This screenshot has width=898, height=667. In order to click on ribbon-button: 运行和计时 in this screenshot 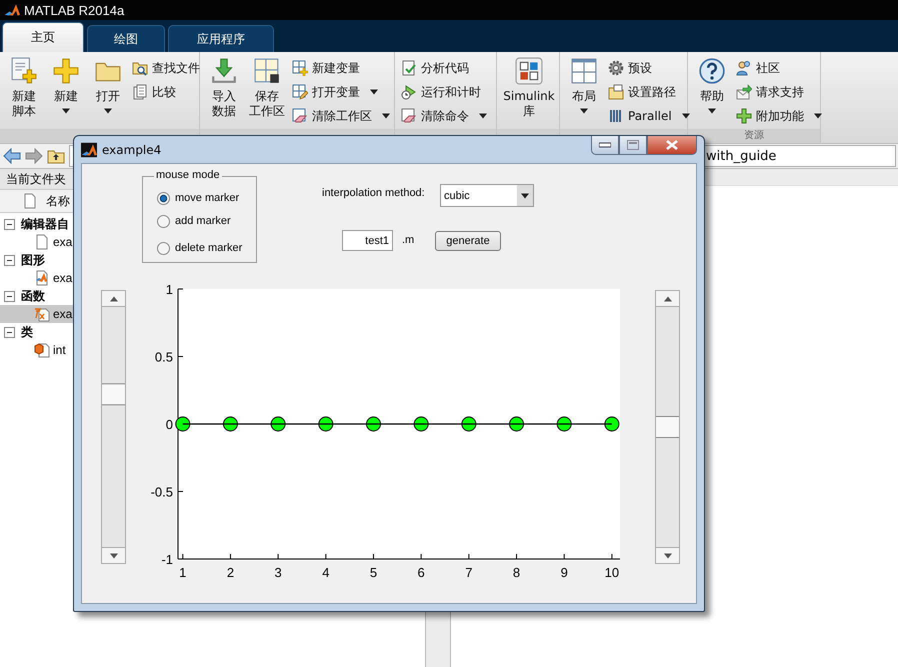, I will do `click(444, 92)`.